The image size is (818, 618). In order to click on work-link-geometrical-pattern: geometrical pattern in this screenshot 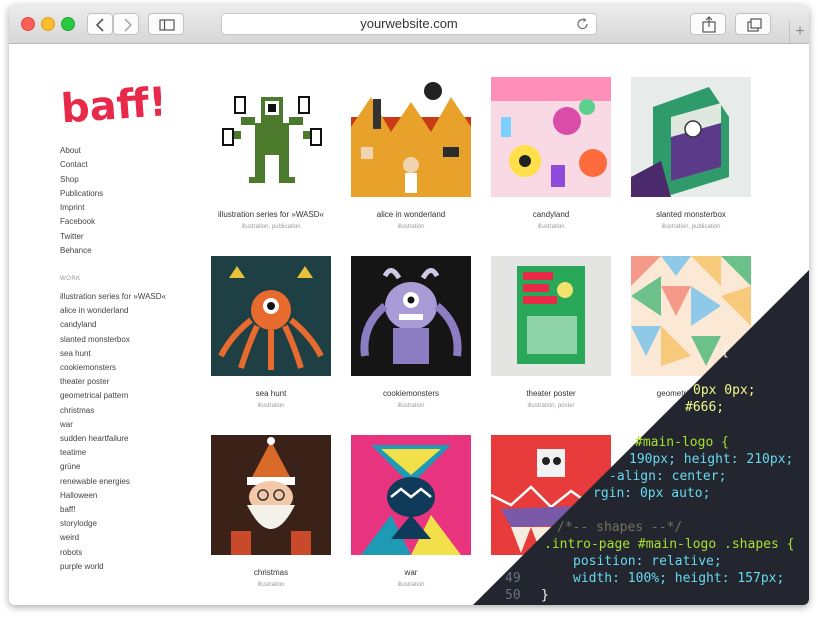, I will do `click(113, 396)`.